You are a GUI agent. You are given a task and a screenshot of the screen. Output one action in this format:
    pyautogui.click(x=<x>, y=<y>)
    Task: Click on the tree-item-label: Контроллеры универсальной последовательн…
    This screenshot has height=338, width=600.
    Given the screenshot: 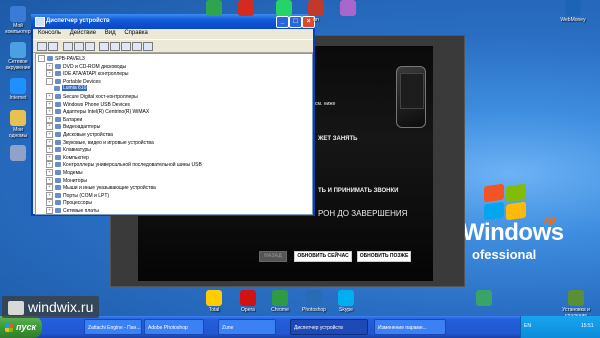 What is the action you would take?
    pyautogui.click(x=132, y=165)
    